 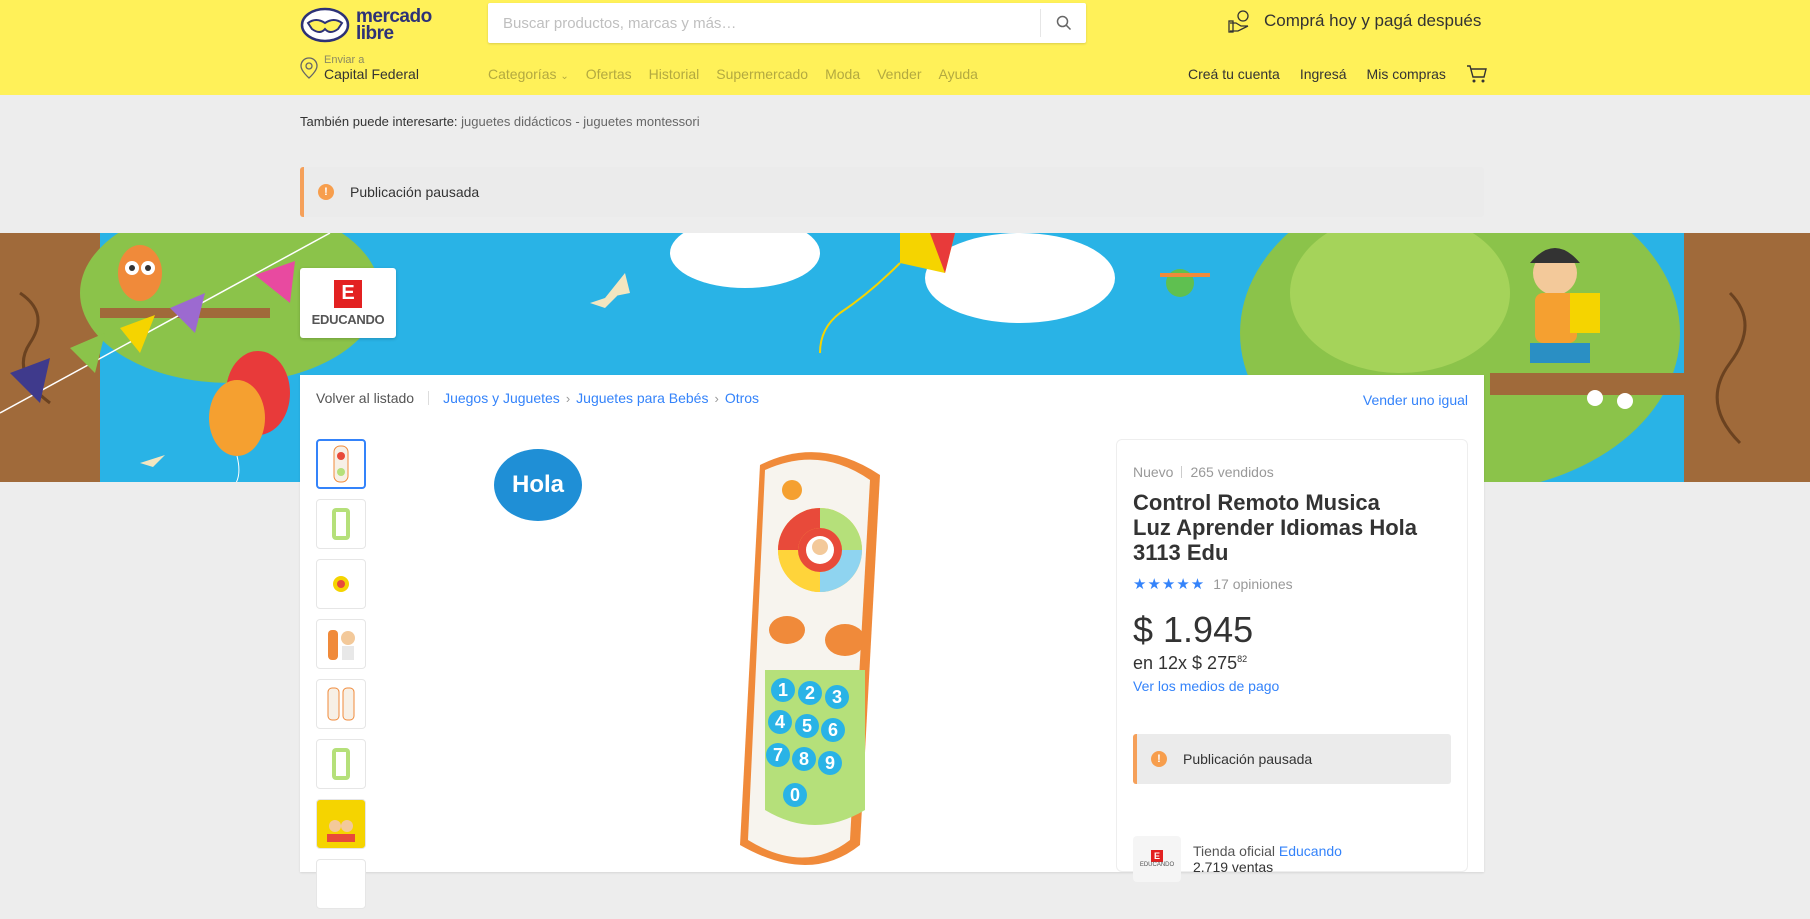 What do you see at coordinates (1185, 663) in the screenshot?
I see `installments-prefix: en 12x $ 275` at bounding box center [1185, 663].